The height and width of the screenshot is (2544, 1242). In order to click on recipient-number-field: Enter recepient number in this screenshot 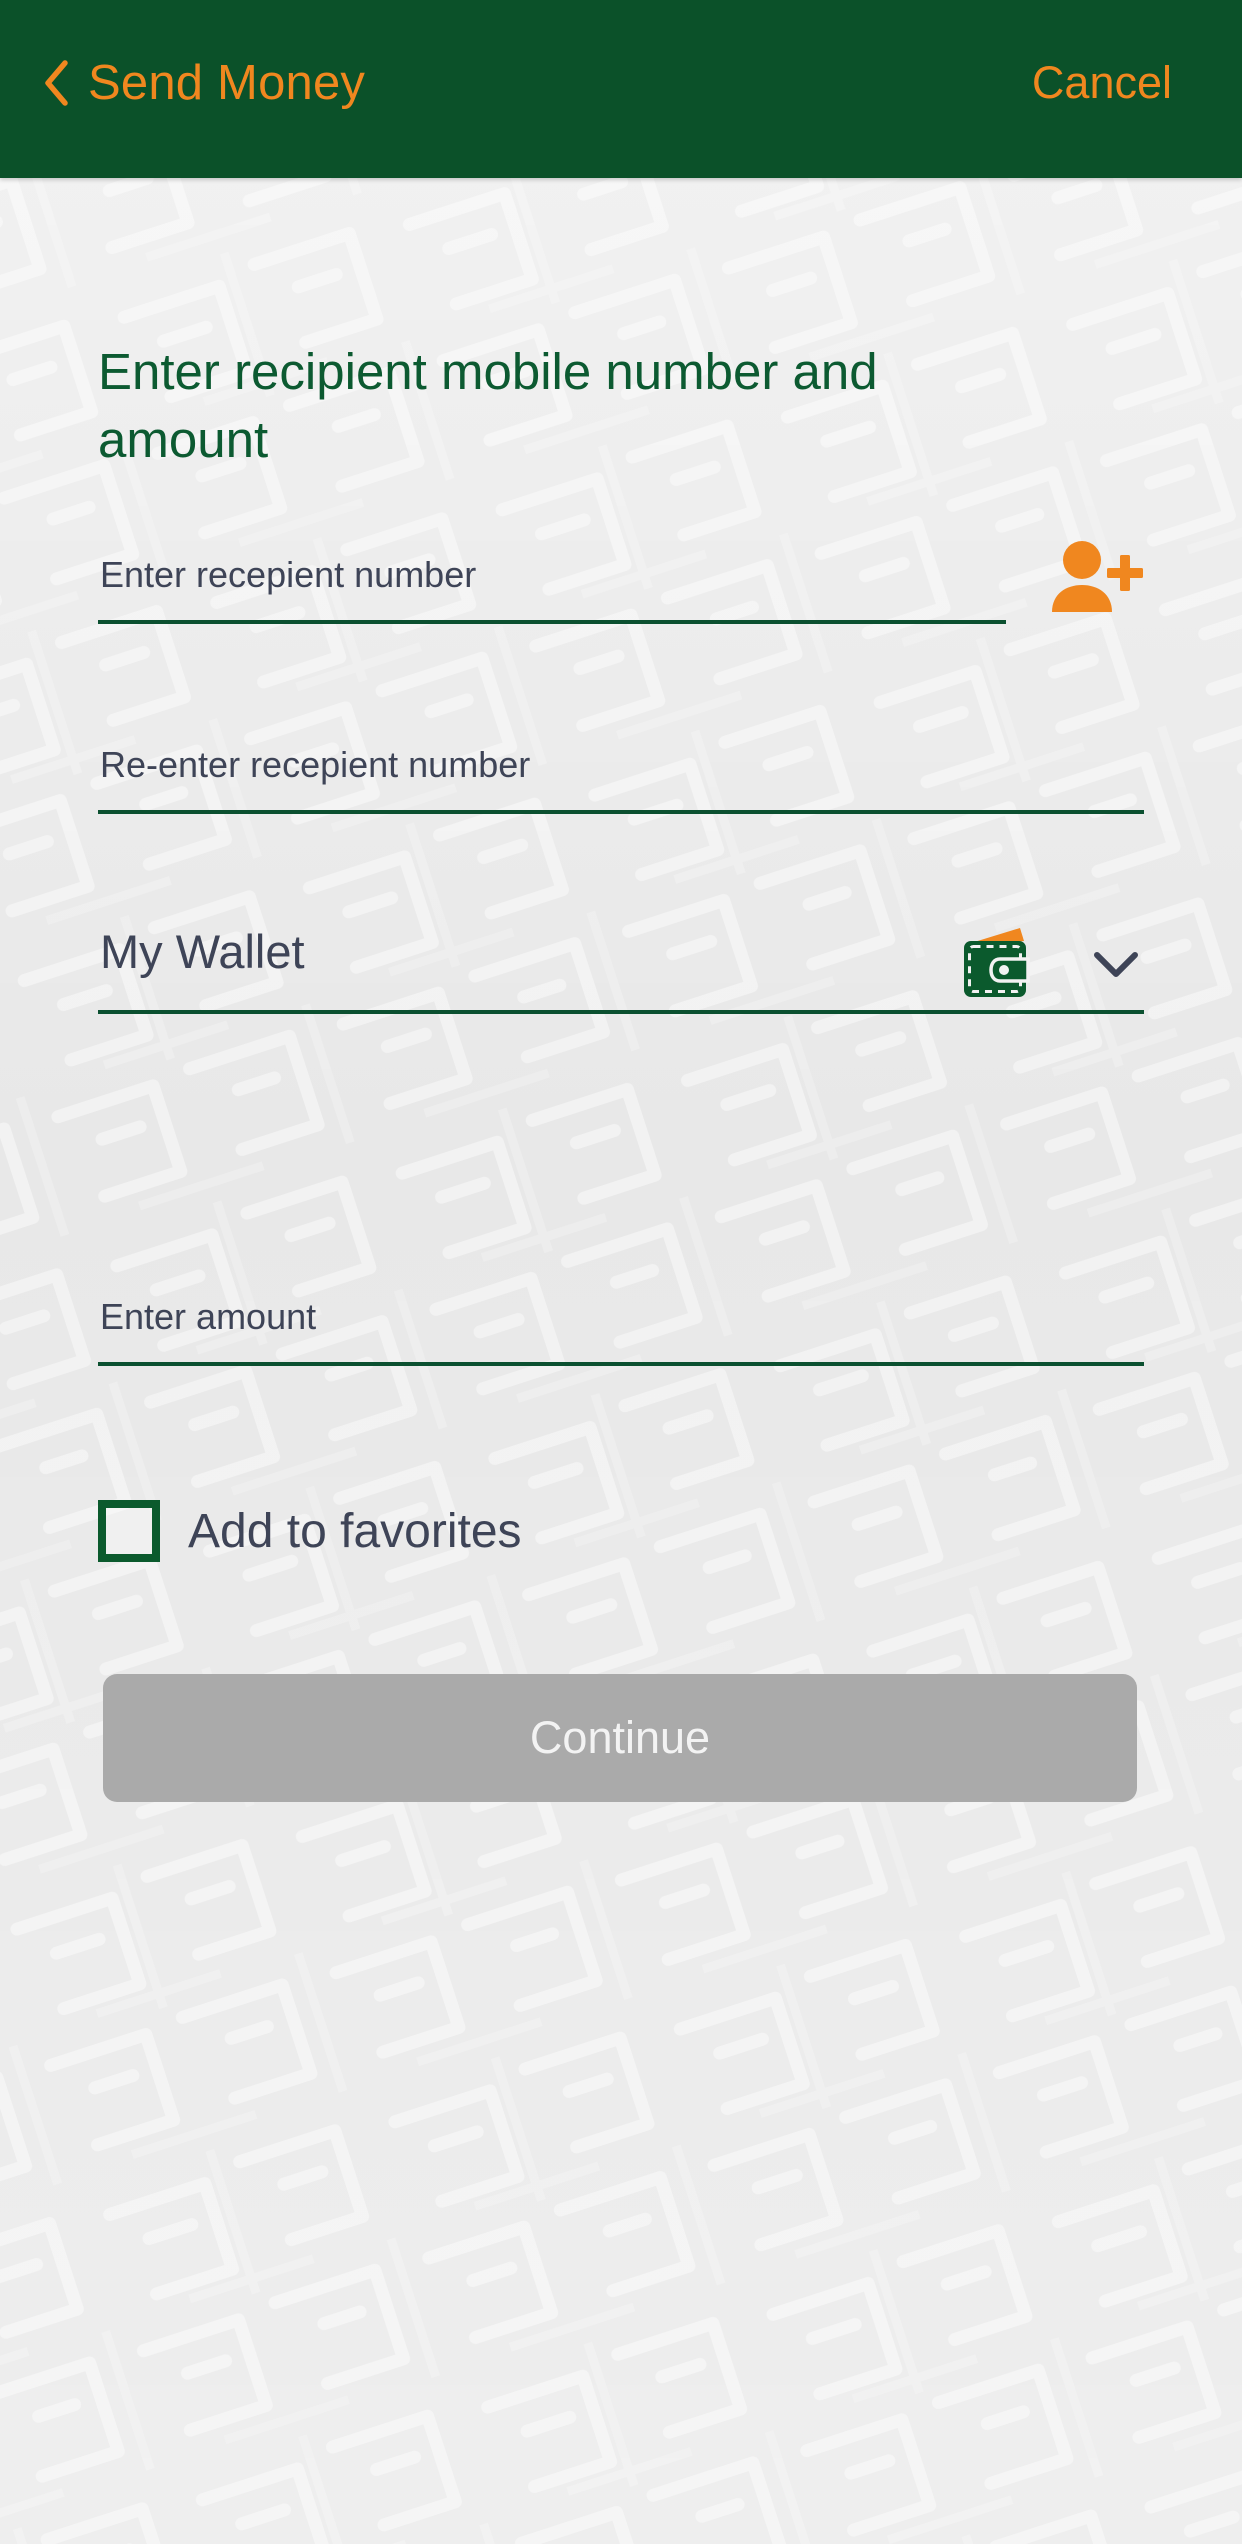, I will do `click(621, 582)`.